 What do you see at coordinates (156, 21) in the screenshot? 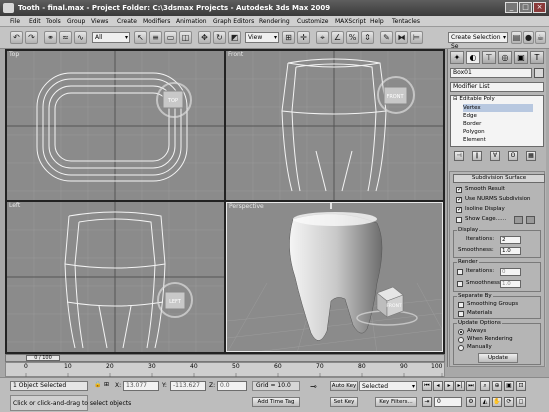
I see `menu-modifiers: Modifiers` at bounding box center [156, 21].